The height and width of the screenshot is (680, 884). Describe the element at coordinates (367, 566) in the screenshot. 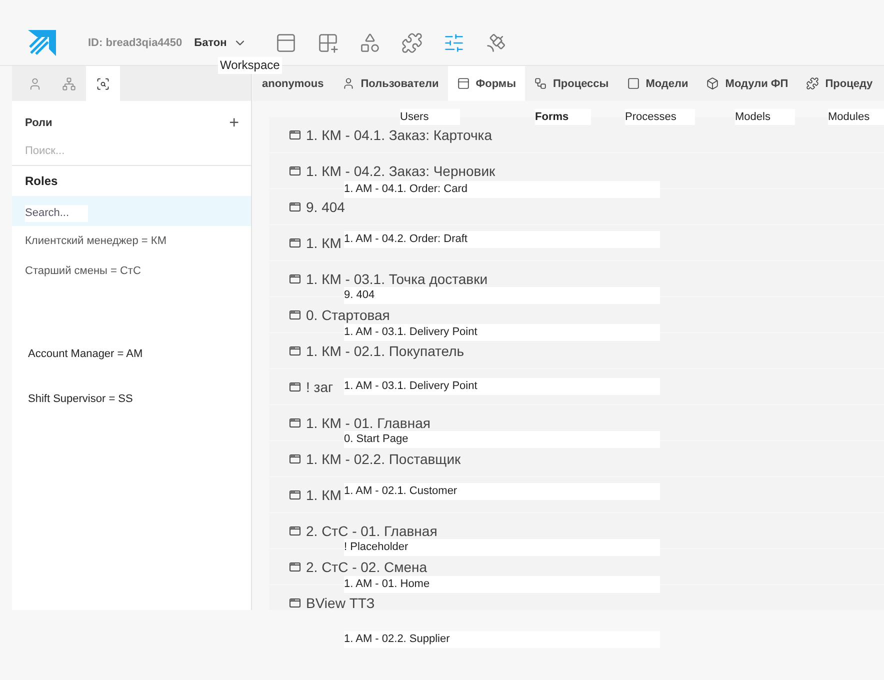

I see `form-name: 2. СтС - 02. Смена` at that location.